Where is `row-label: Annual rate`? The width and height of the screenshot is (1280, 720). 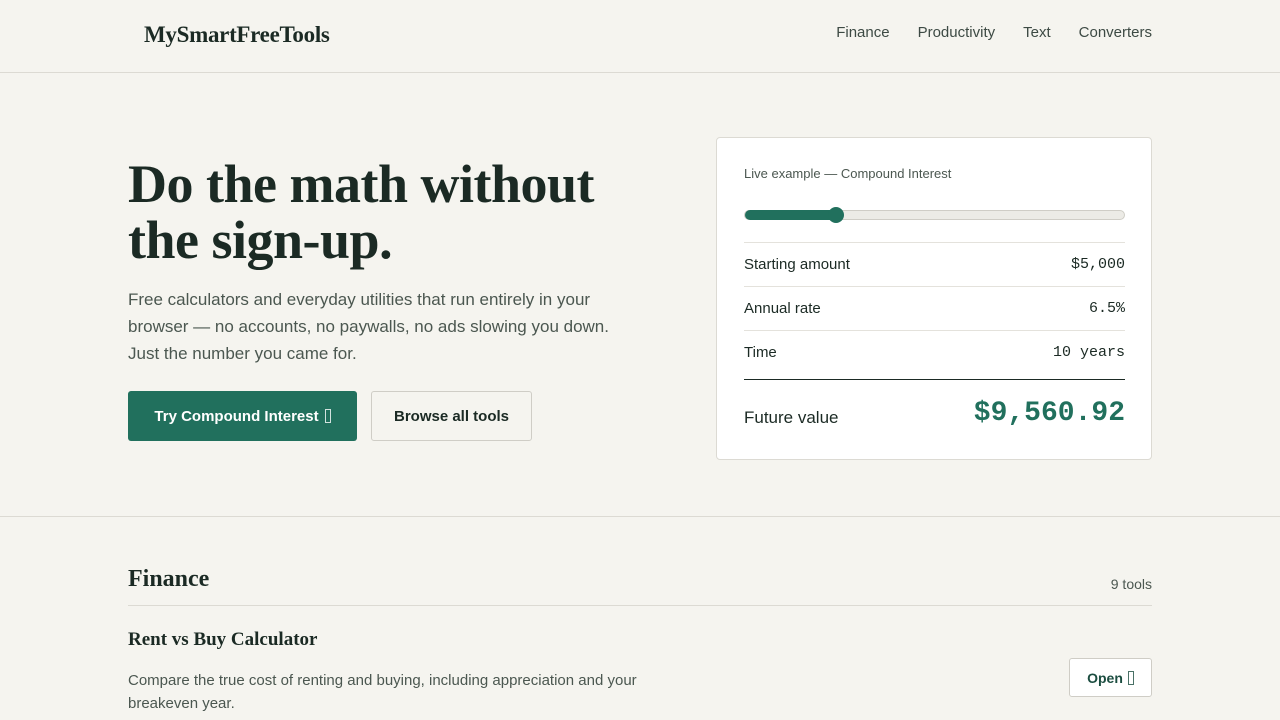 row-label: Annual rate is located at coordinates (782, 308).